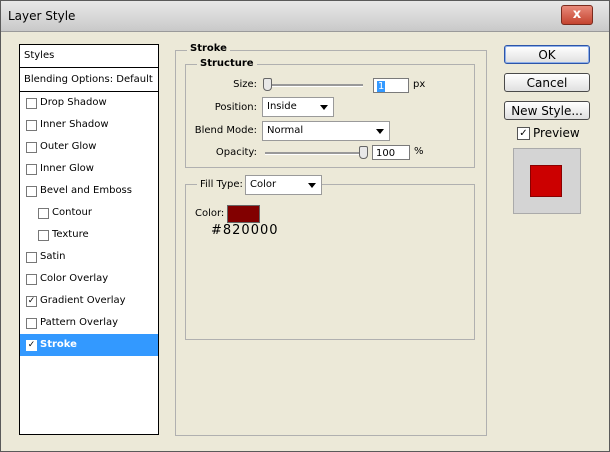  I want to click on blend-mode-dropdown: Normal, so click(326, 131).